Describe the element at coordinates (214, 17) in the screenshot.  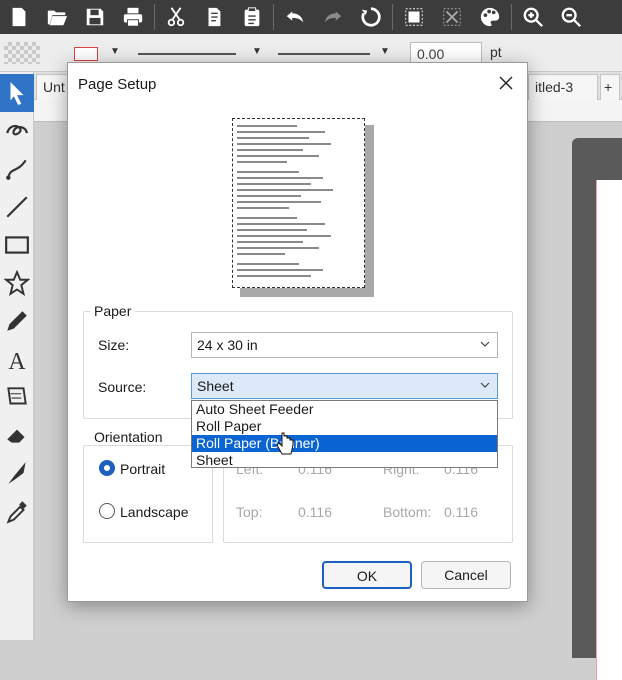
I see `copy-icon` at that location.